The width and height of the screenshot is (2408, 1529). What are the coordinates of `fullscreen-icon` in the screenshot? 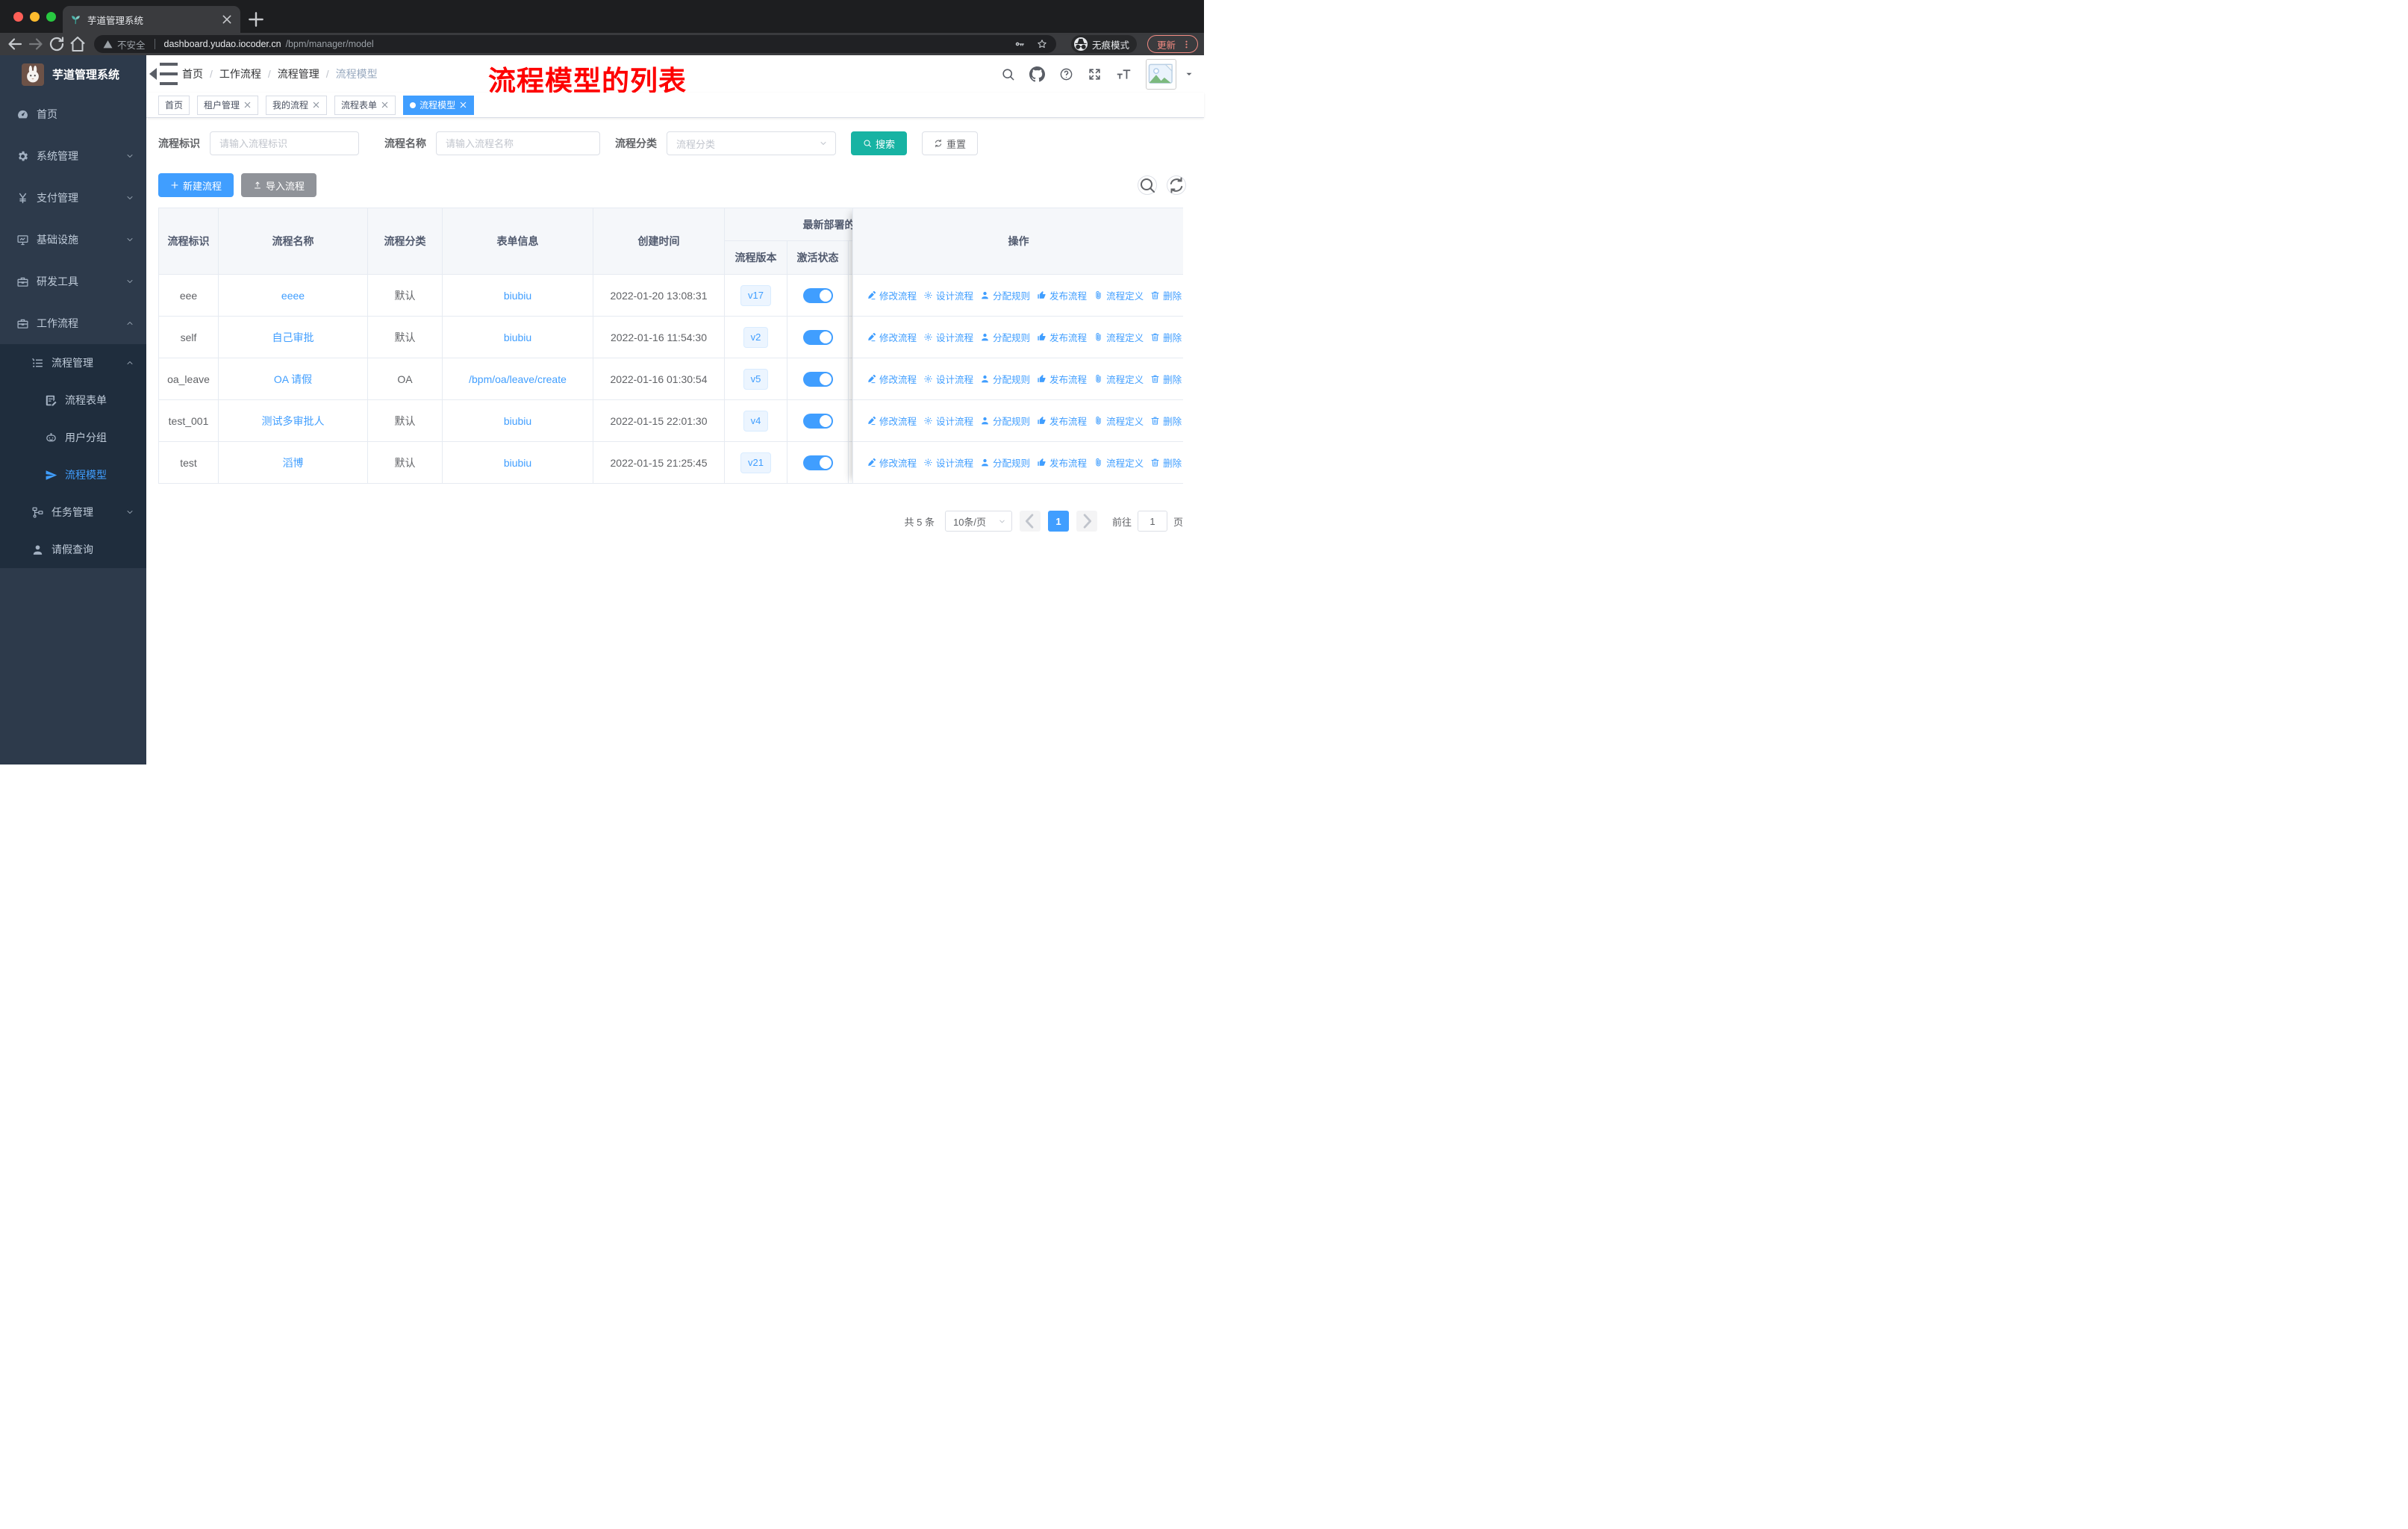 It's located at (1095, 74).